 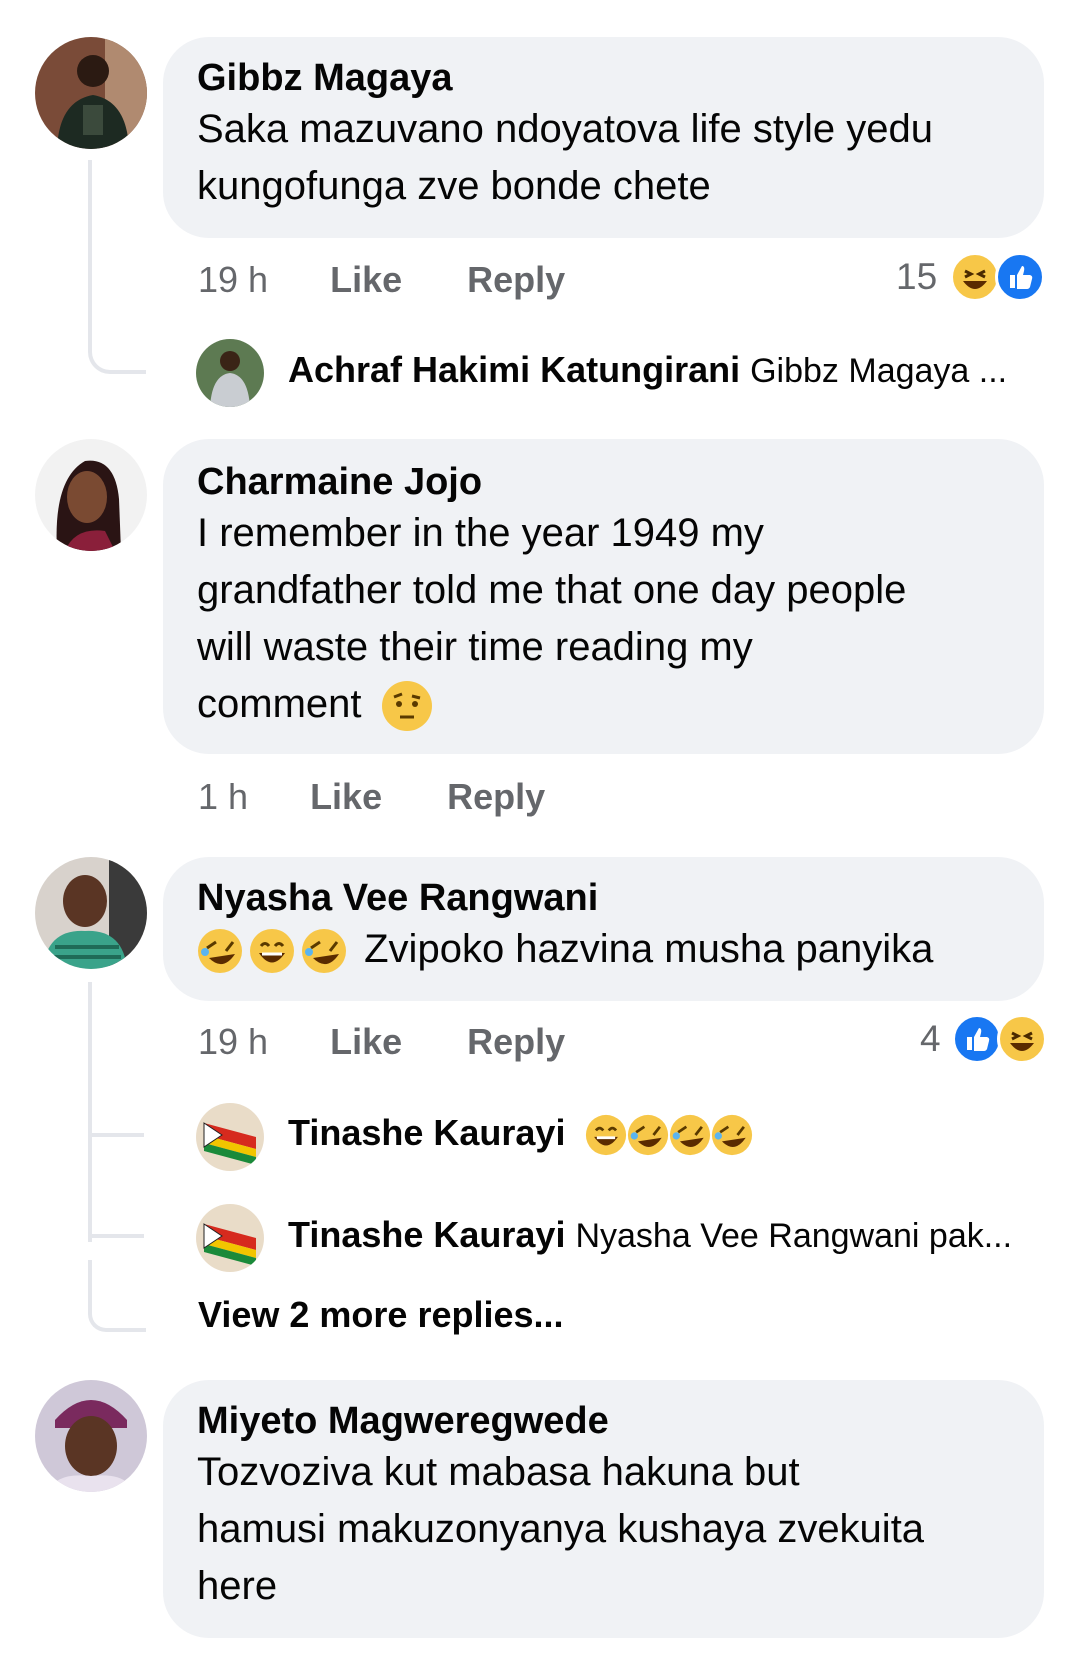 I want to click on grinning-sweat-emoji-icon, so click(x=272, y=951).